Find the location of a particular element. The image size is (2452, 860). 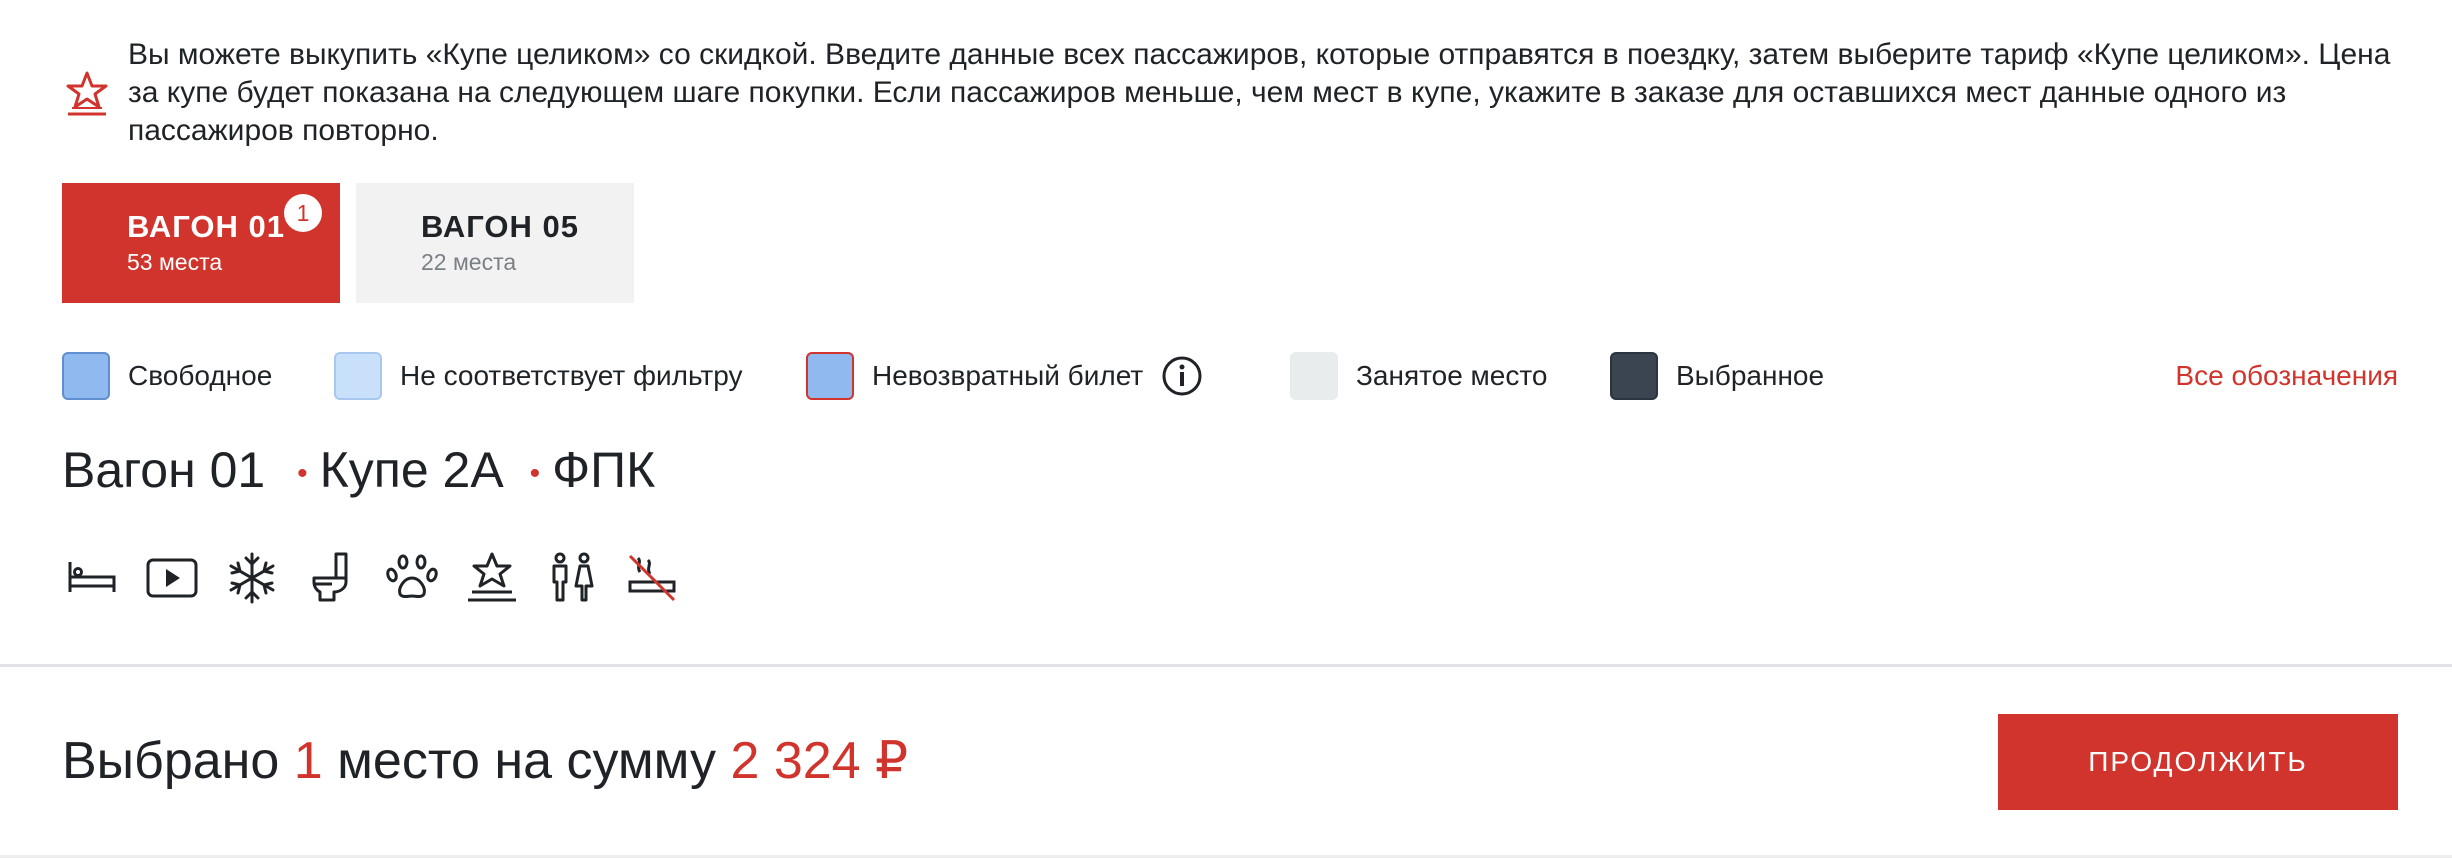

continue-button: ПРОДОЛЖИТЬ is located at coordinates (2198, 762).